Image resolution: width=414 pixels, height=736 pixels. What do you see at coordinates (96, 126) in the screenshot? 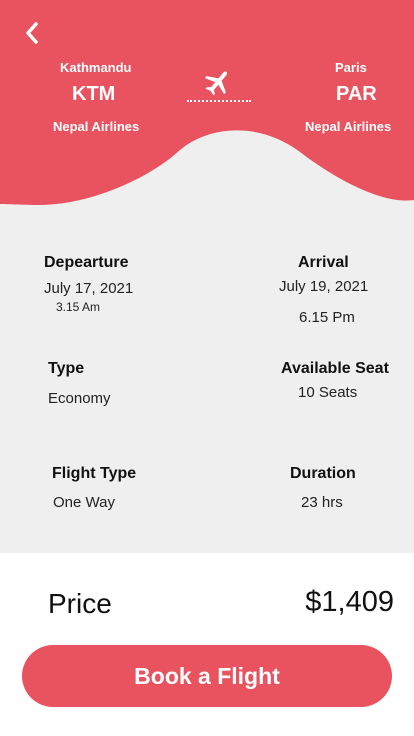
I see `origin-airline: Nepal Airlines` at bounding box center [96, 126].